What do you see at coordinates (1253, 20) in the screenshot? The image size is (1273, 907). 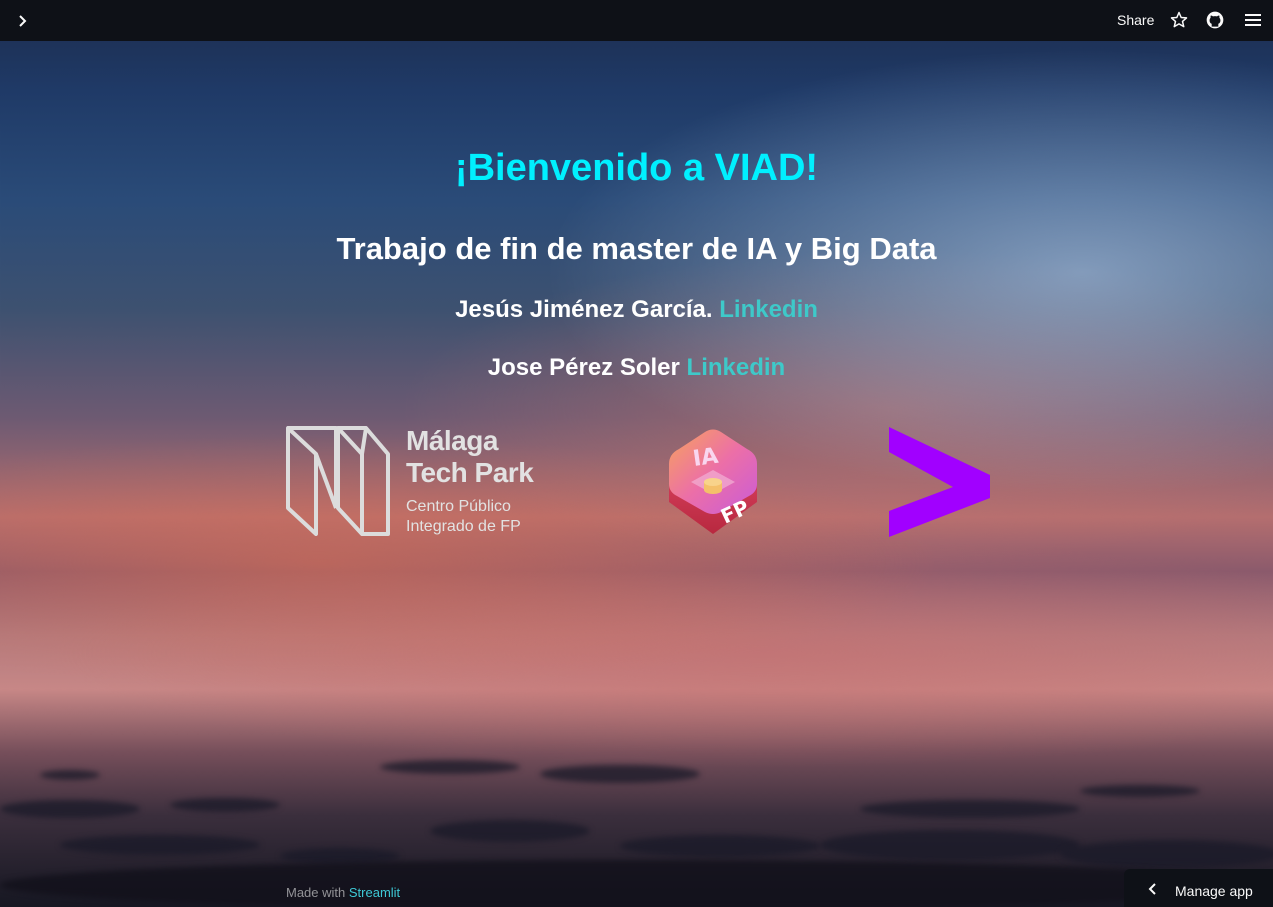 I see `hamburger-menu-icon` at bounding box center [1253, 20].